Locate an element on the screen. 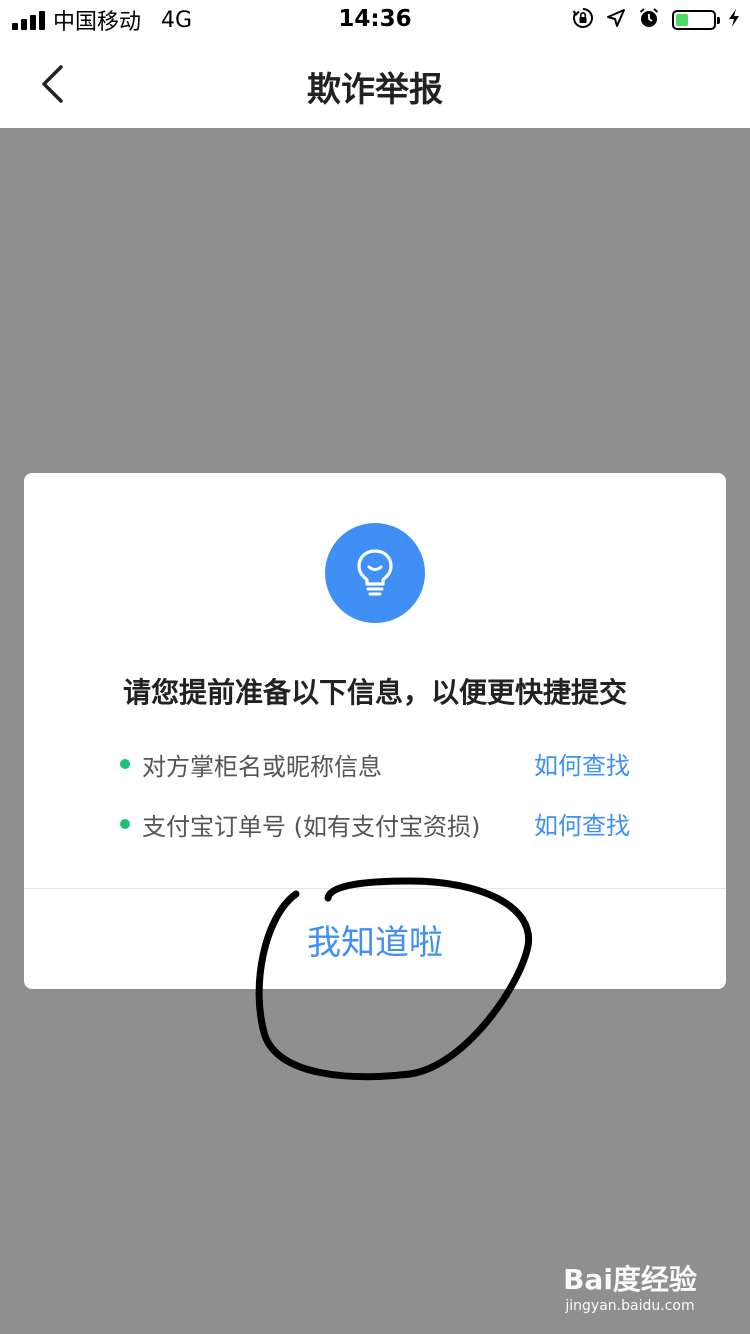  dialog-title: 请您提前准备以下信息，以便更快捷提交 is located at coordinates (374, 692).